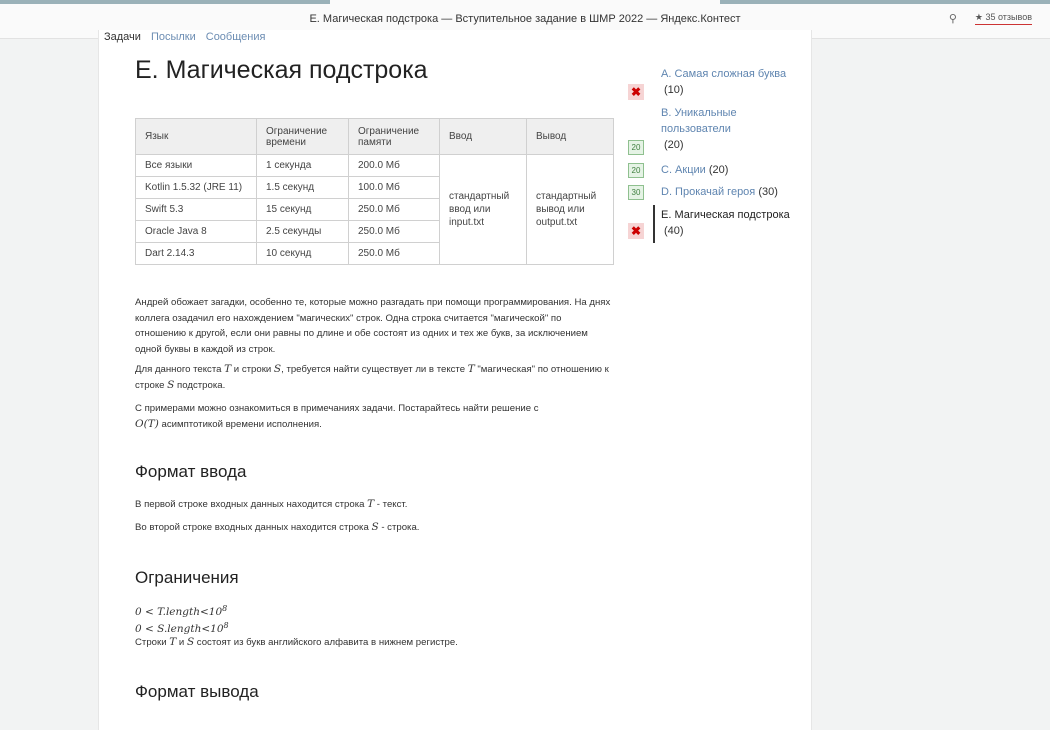 The height and width of the screenshot is (730, 1050). I want to click on problem-link-c: C. Акции, so click(683, 170).